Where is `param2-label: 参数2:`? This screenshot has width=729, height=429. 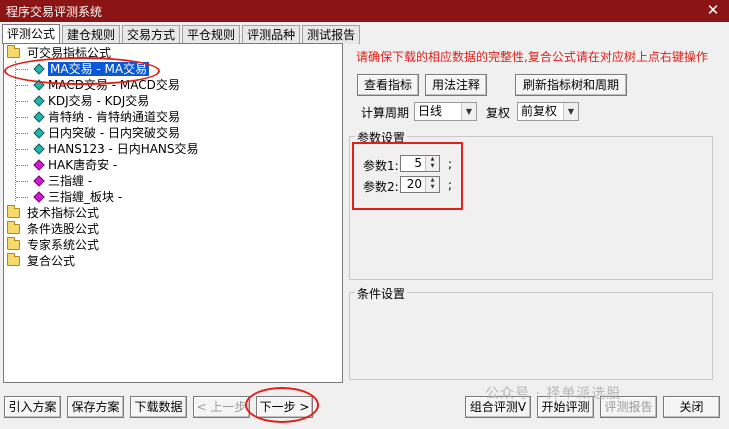
param2-label: 参数2: is located at coordinates (381, 187).